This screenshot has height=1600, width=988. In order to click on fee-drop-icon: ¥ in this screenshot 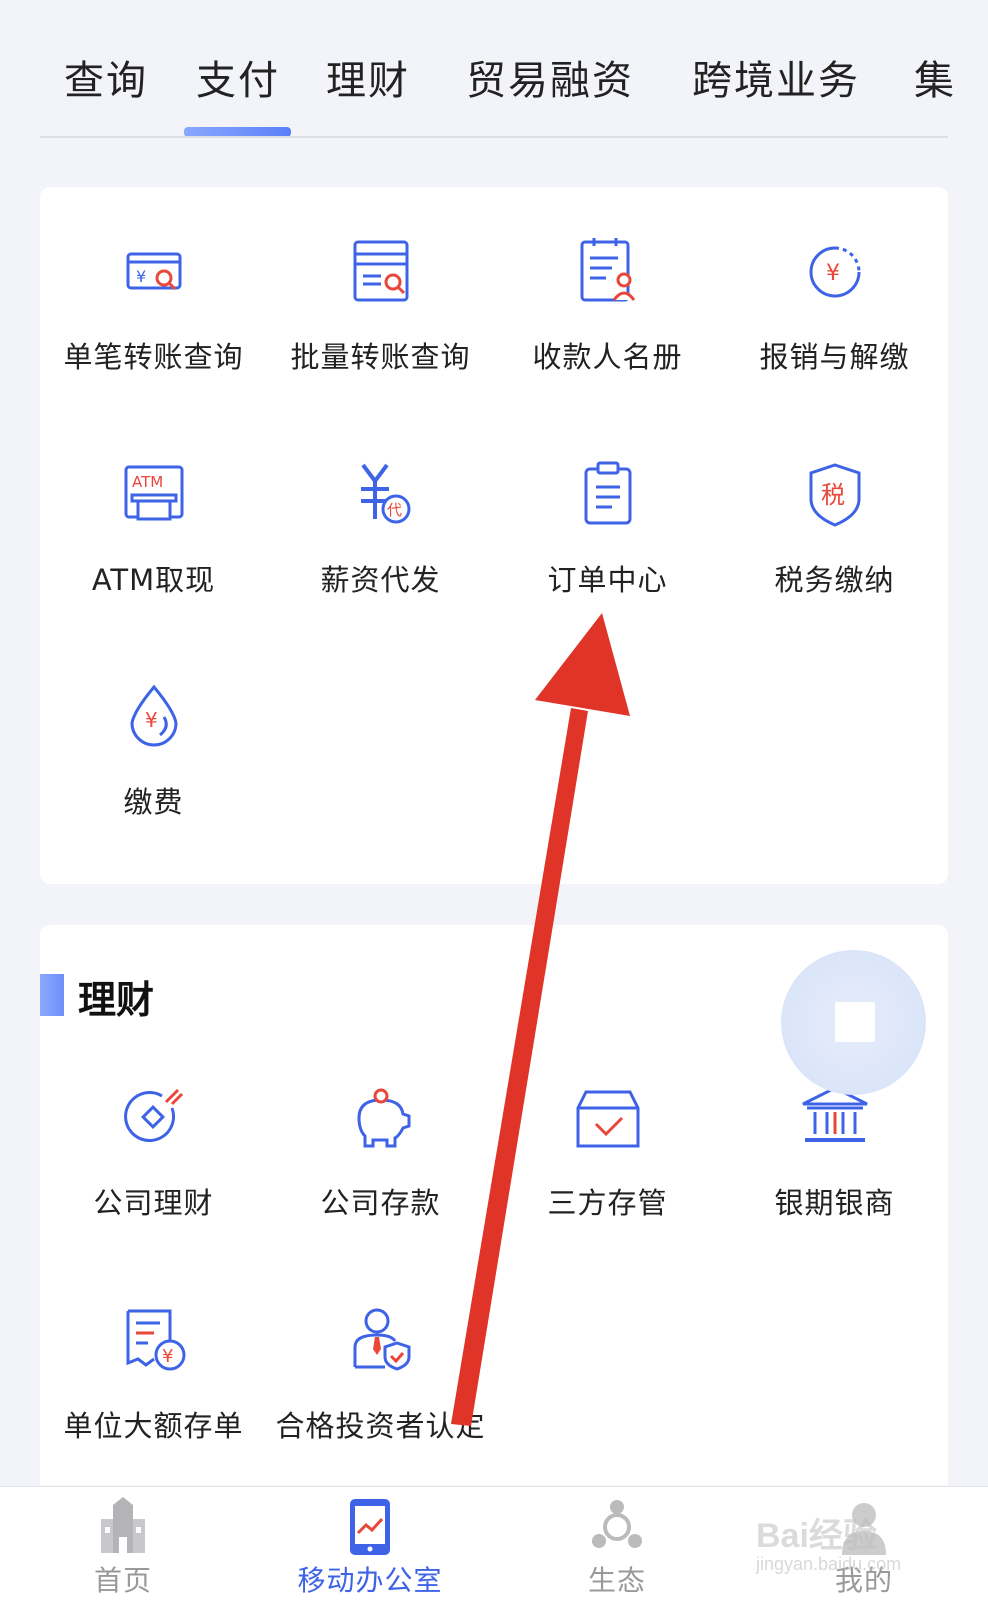, I will do `click(154, 717)`.